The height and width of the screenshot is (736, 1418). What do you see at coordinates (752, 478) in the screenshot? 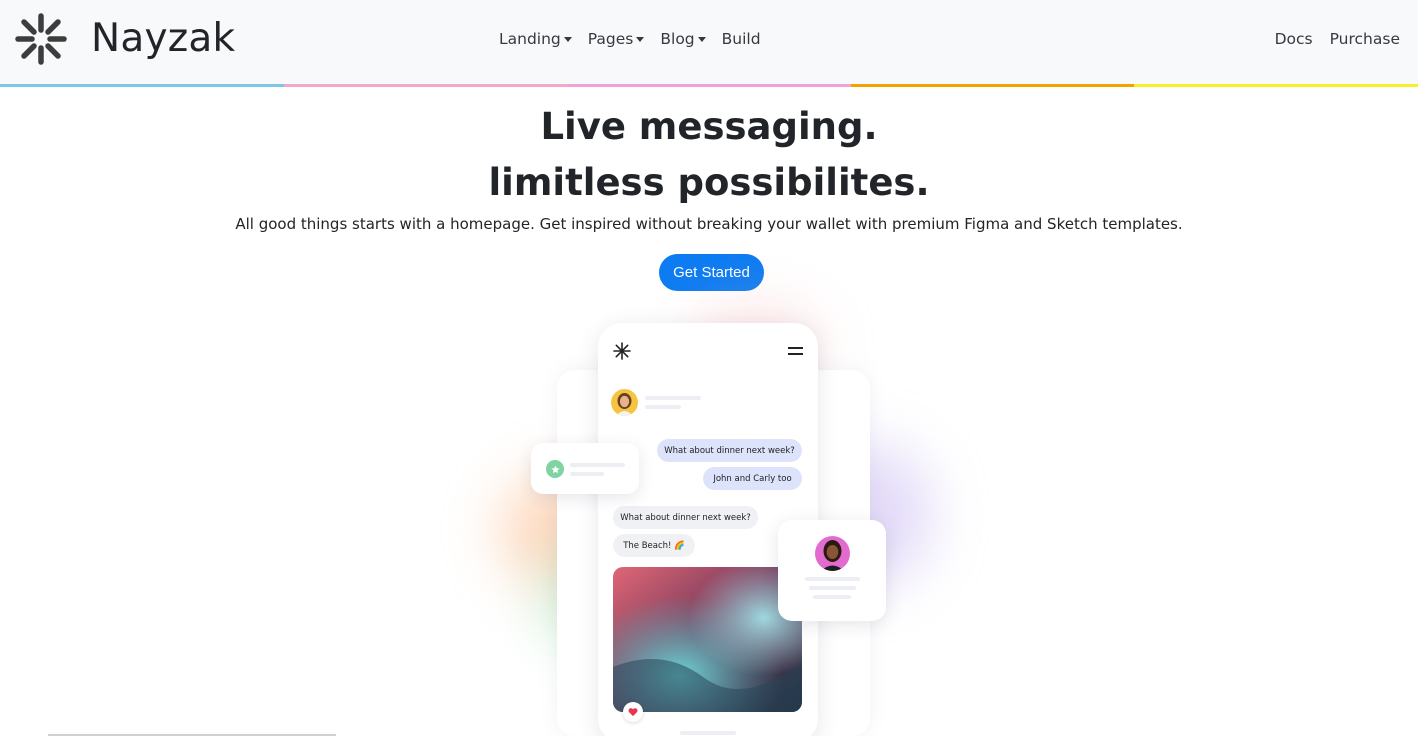
I see `sent-message: John and Carly too` at bounding box center [752, 478].